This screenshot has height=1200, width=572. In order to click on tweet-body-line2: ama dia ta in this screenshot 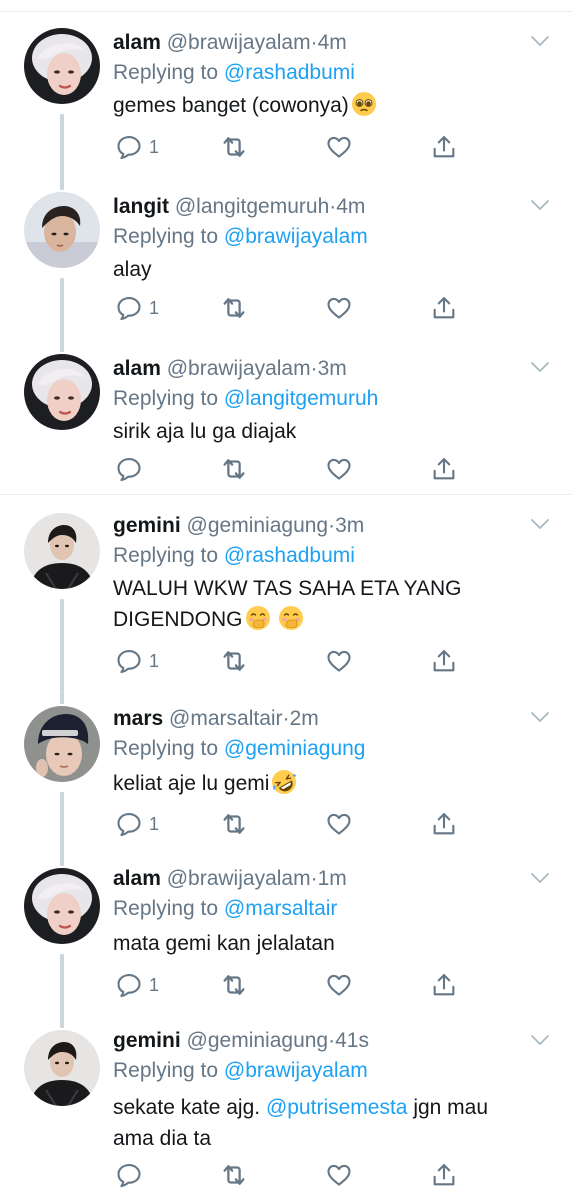, I will do `click(162, 1138)`.